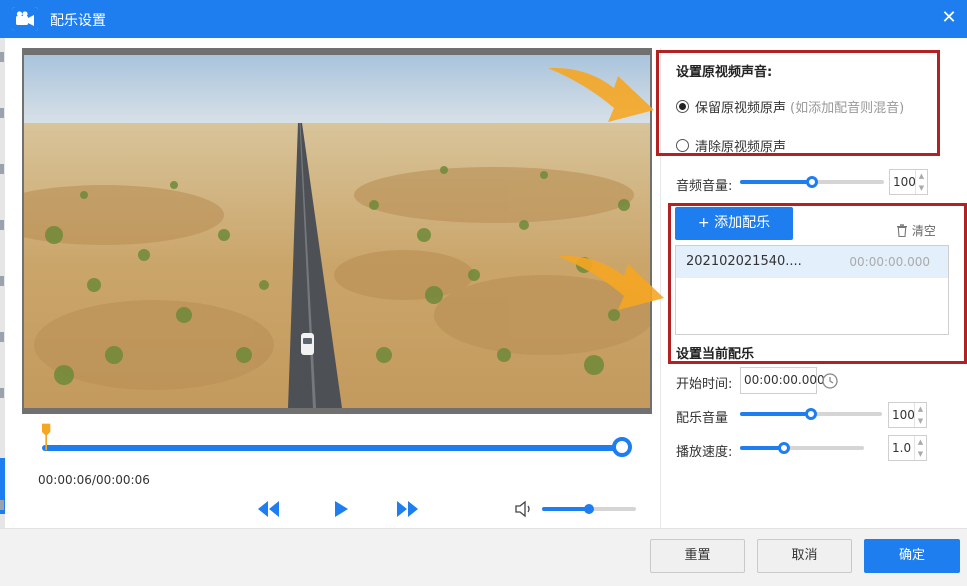 The width and height of the screenshot is (967, 586). Describe the element at coordinates (565, 509) in the screenshot. I see `player-volume-fill` at that location.